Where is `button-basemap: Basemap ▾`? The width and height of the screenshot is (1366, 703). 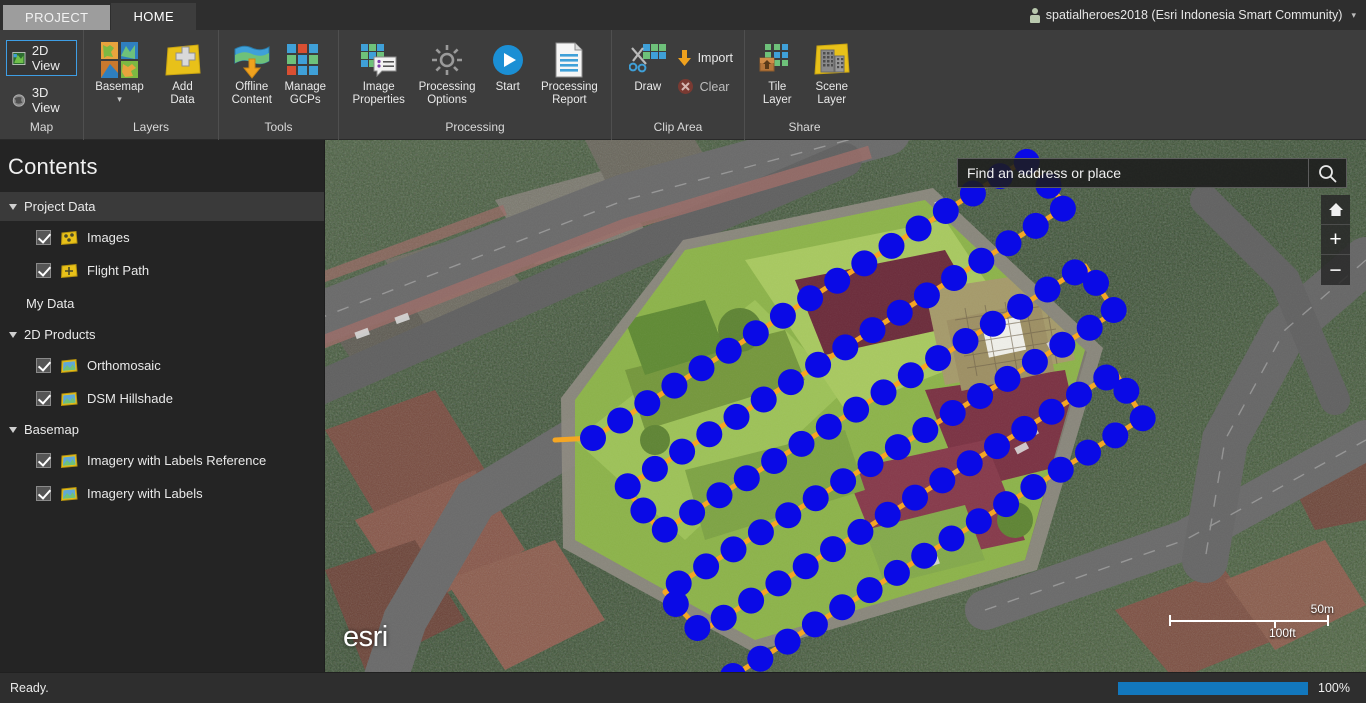
button-basemap: Basemap ▾ is located at coordinates (119, 71).